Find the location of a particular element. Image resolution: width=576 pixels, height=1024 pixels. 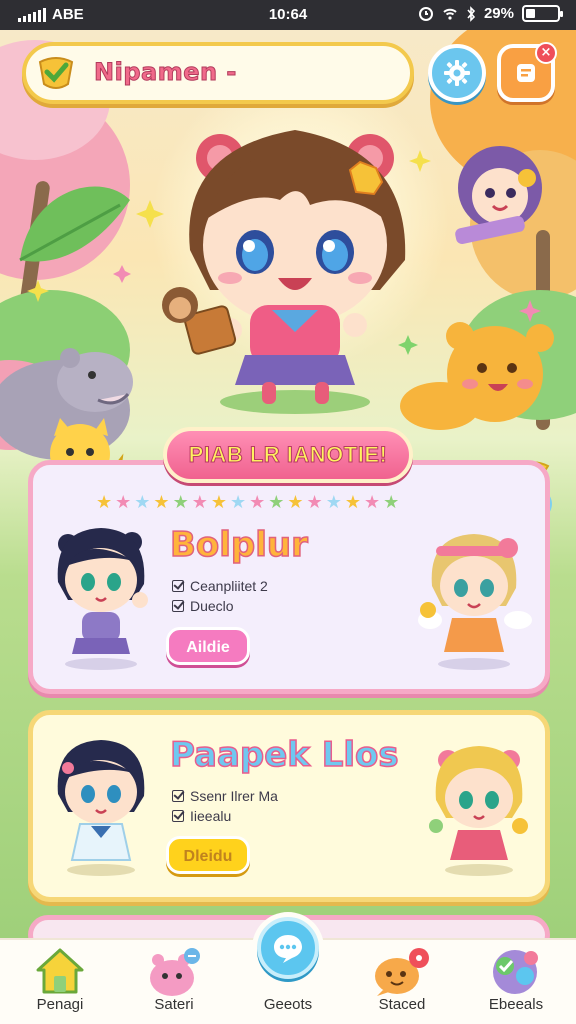

battery-icon is located at coordinates (542, 13).